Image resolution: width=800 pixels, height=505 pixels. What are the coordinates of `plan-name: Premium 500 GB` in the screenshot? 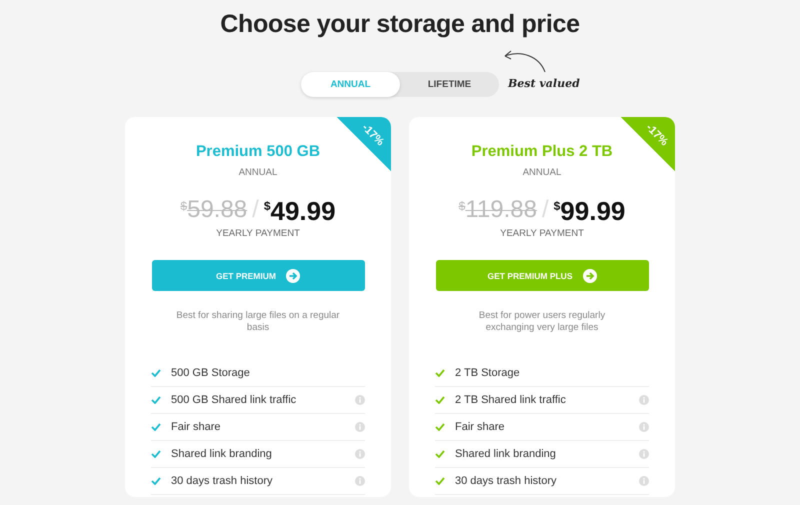 It's located at (258, 152).